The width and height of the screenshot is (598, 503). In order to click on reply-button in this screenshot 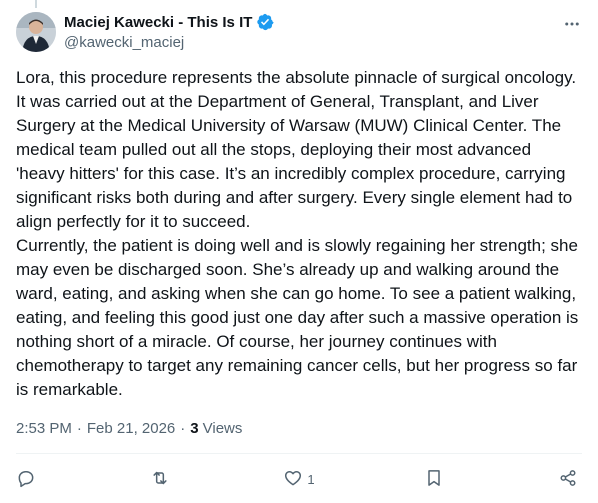, I will do `click(28, 479)`.